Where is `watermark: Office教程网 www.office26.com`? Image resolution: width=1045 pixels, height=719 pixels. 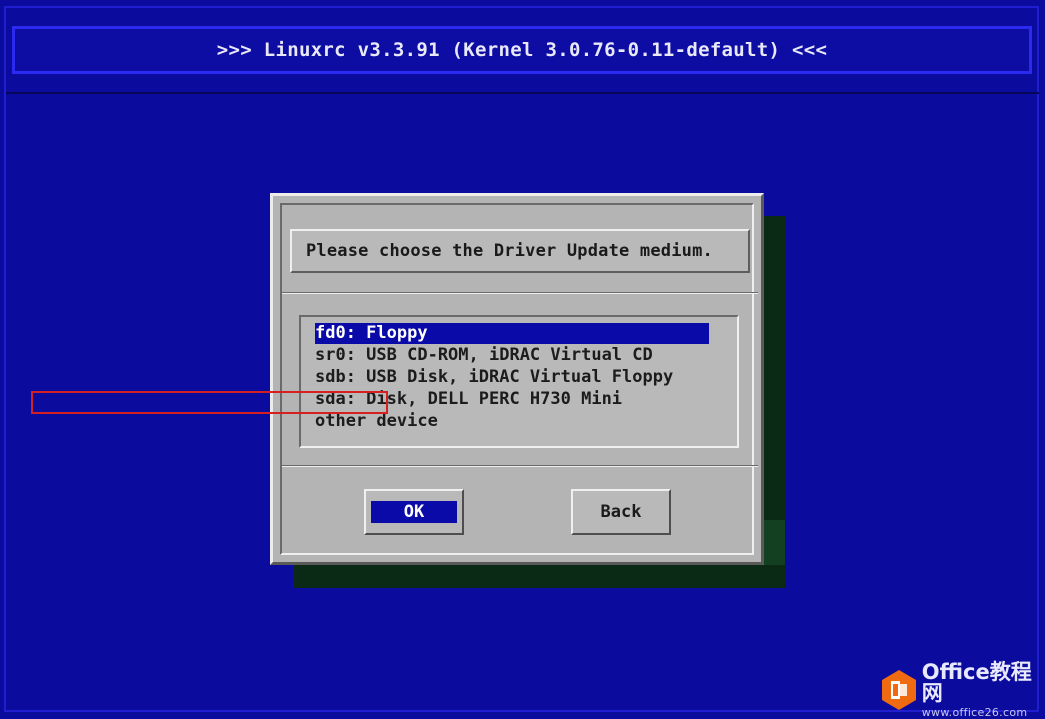
watermark: Office教程网 www.office26.com is located at coordinates (962, 690).